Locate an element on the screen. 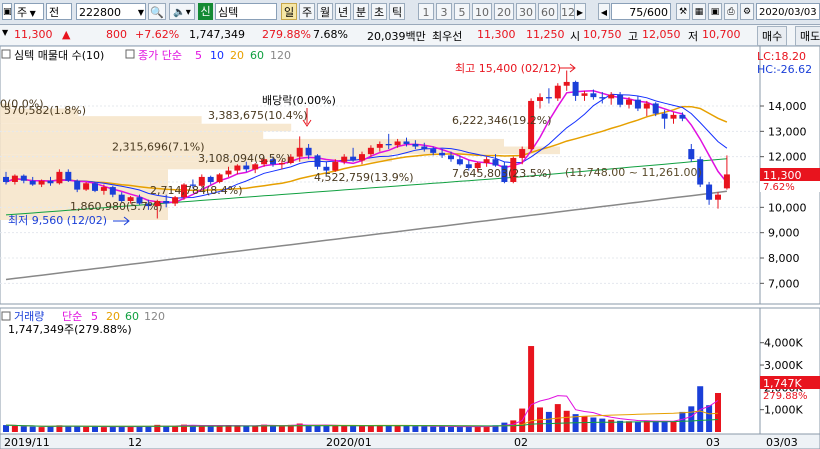  wrench-icon: ⚒ is located at coordinates (683, 12).